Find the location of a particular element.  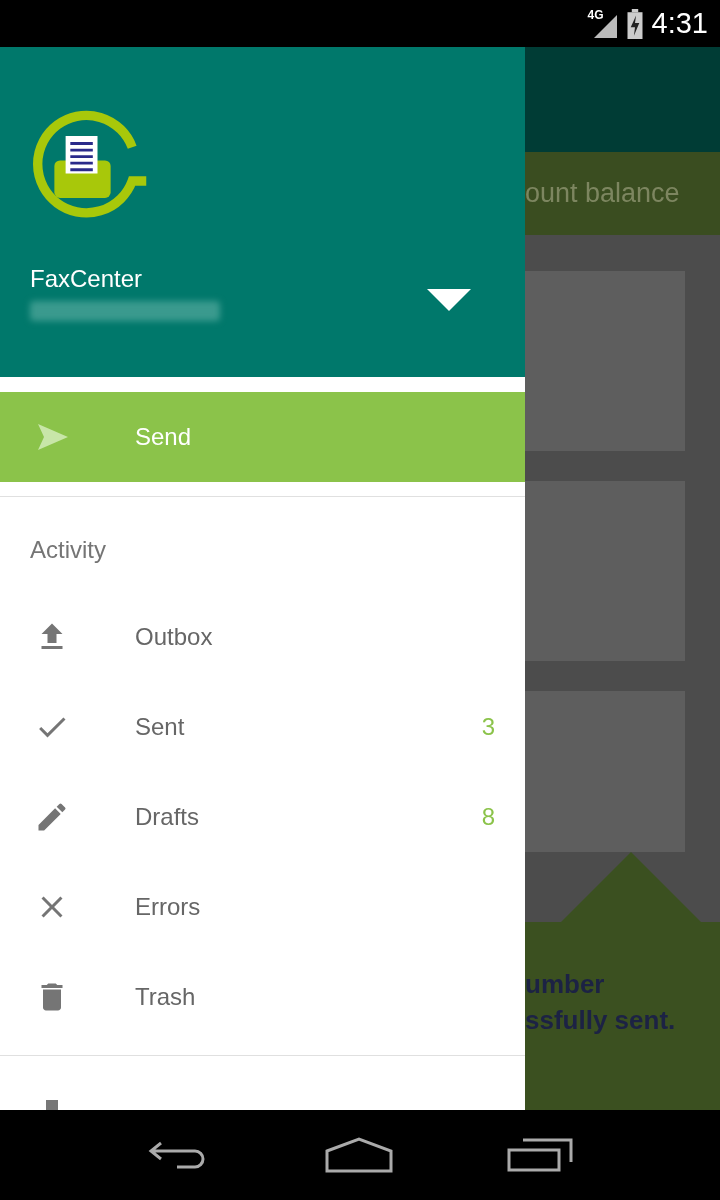

section-header: Activity is located at coordinates (68, 549).